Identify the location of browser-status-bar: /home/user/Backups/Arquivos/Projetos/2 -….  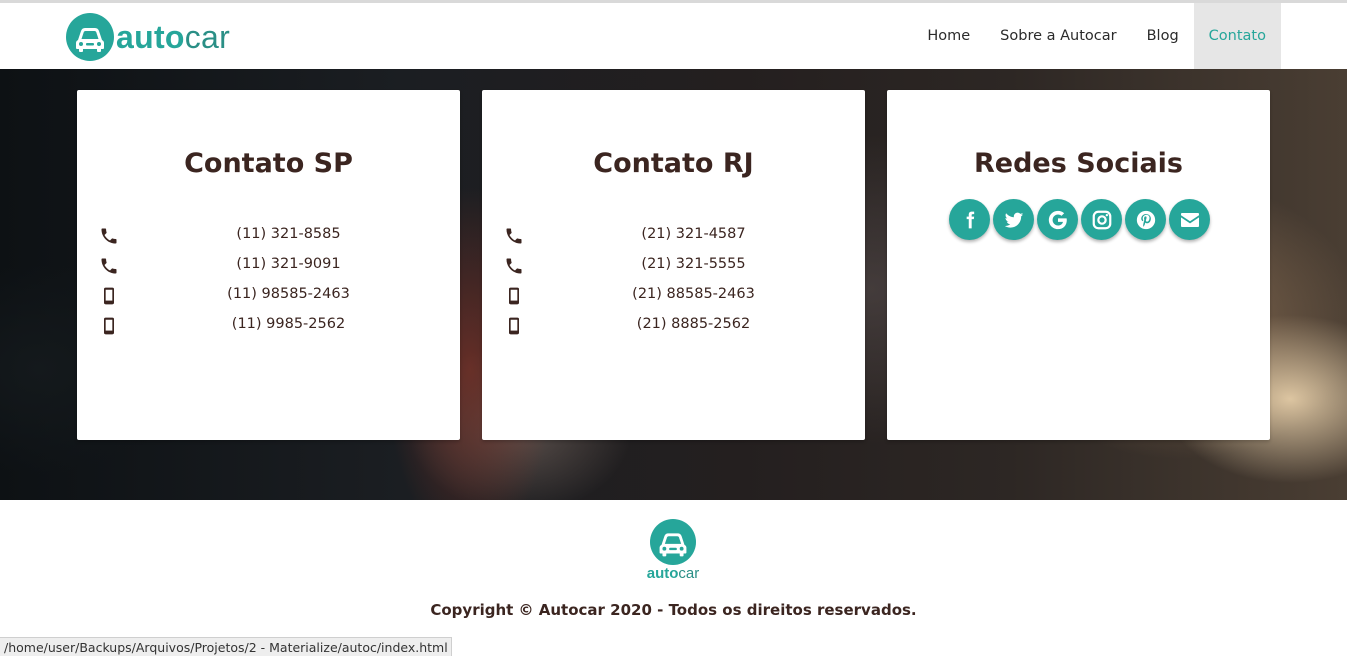
(226, 646).